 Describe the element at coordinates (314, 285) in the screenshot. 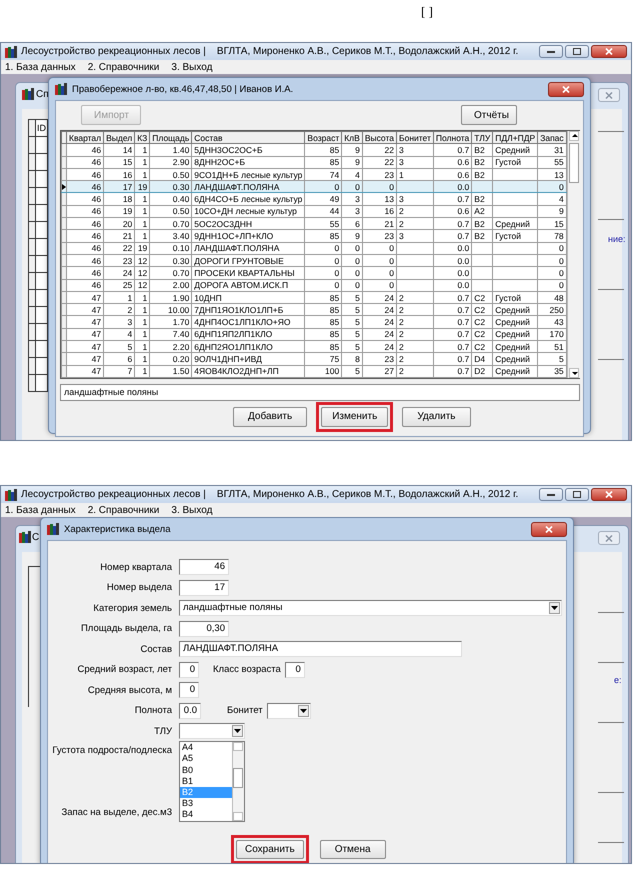

I see `table-row: 46 25 12 2.00 ДОРОГА АВТОМ.ИСК.П 0 0 0 0.0 0` at that location.